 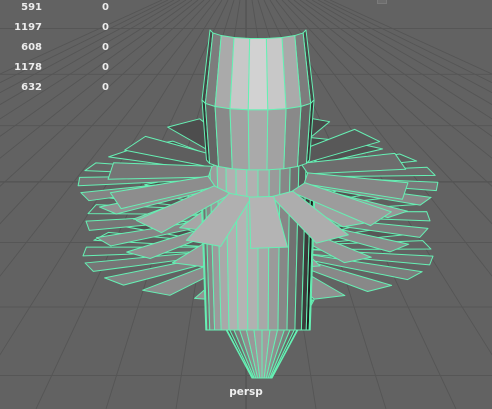 What do you see at coordinates (60, 30) in the screenshot?
I see `hud-row: 1197 0` at bounding box center [60, 30].